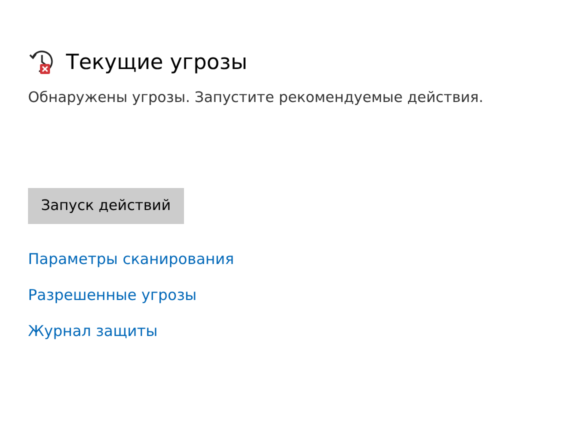  What do you see at coordinates (112, 295) in the screenshot?
I see `settings-link: Разрешенные угрозы` at bounding box center [112, 295].